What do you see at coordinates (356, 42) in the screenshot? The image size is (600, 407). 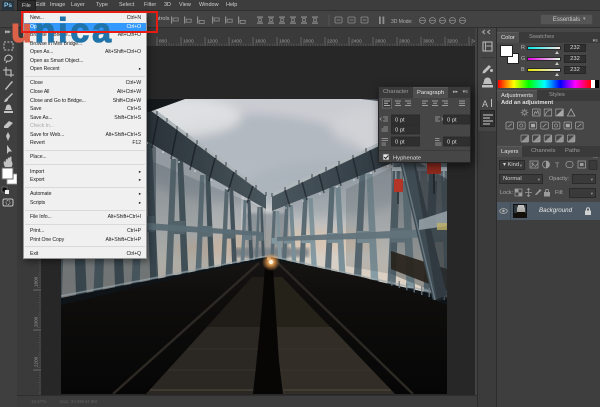 I see `svg-text: 2400` at bounding box center [356, 42].